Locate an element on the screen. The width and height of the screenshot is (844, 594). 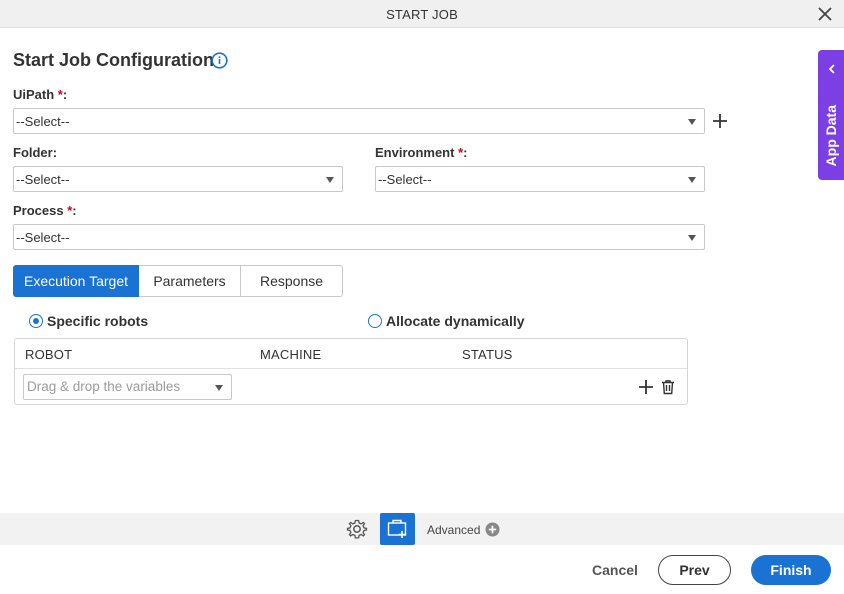
uipath-select: --Select-- is located at coordinates (359, 121).